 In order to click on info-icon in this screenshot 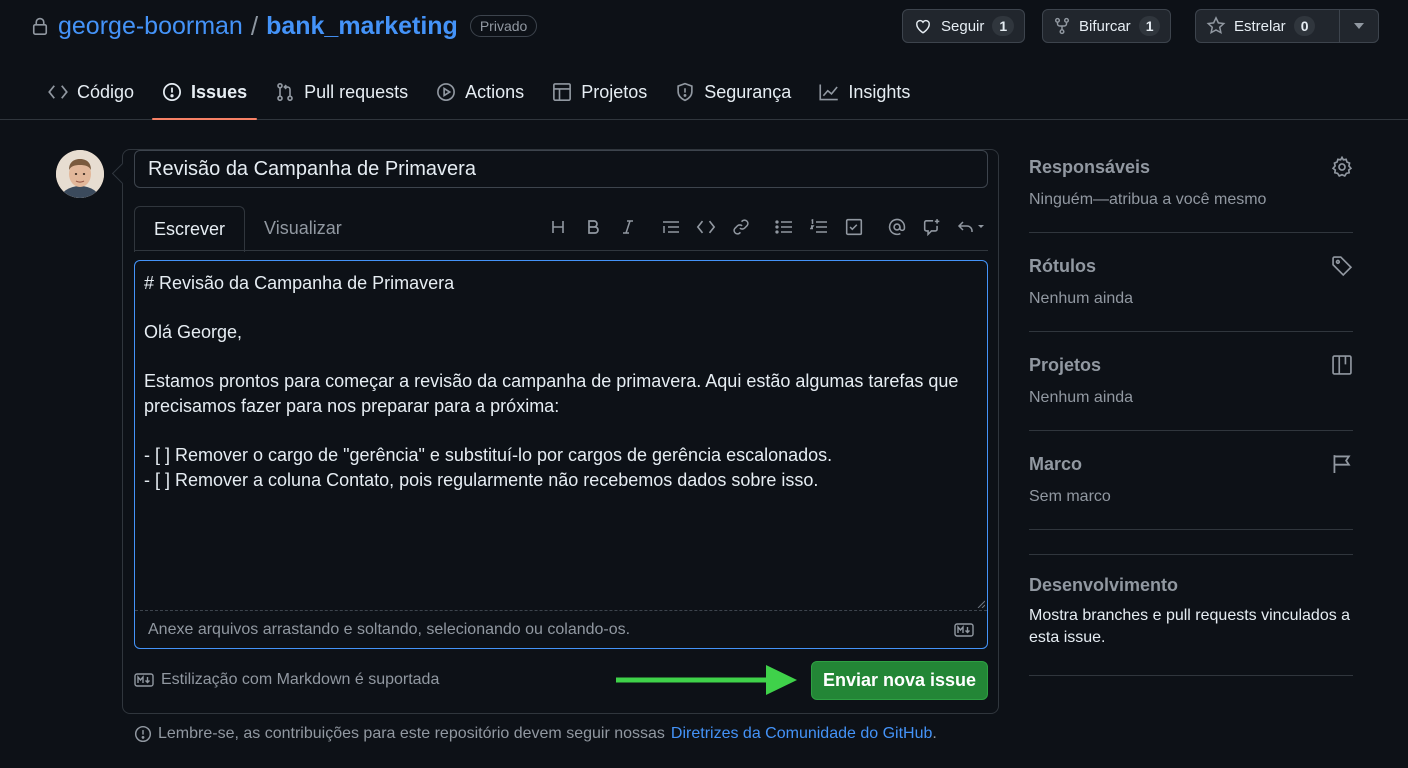, I will do `click(143, 734)`.